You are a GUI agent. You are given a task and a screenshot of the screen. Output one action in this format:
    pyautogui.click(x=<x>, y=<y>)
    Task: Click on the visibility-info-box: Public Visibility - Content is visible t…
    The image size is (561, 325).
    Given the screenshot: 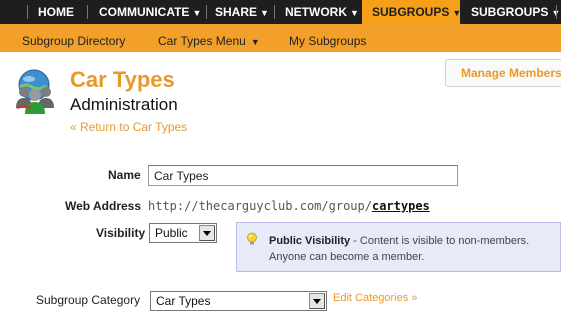 What is the action you would take?
    pyautogui.click(x=398, y=247)
    